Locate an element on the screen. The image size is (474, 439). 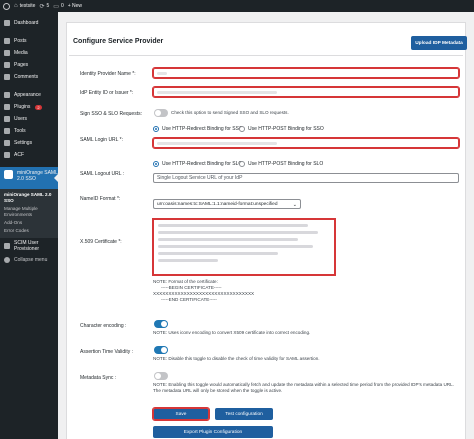
login-url-label: SAML Login URL *: is located at coordinates (101, 140).